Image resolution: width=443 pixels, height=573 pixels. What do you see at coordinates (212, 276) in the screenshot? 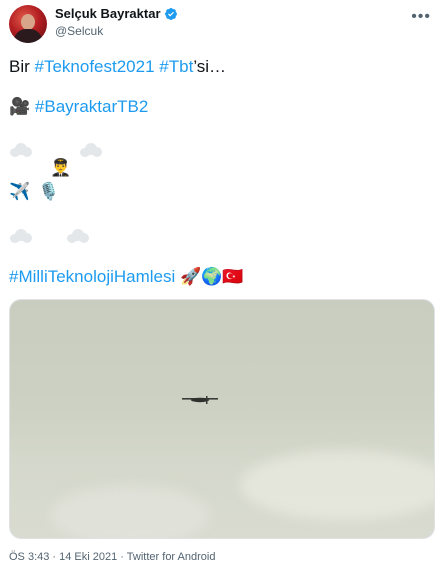
I see `globe-emoji: 🌍` at bounding box center [212, 276].